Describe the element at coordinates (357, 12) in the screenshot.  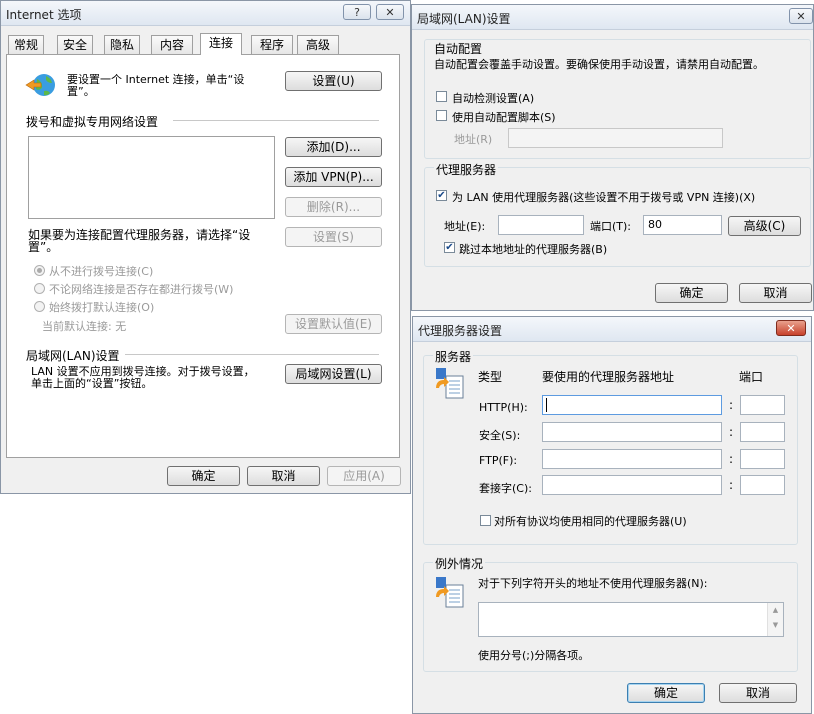
I see `help-button: ?` at that location.